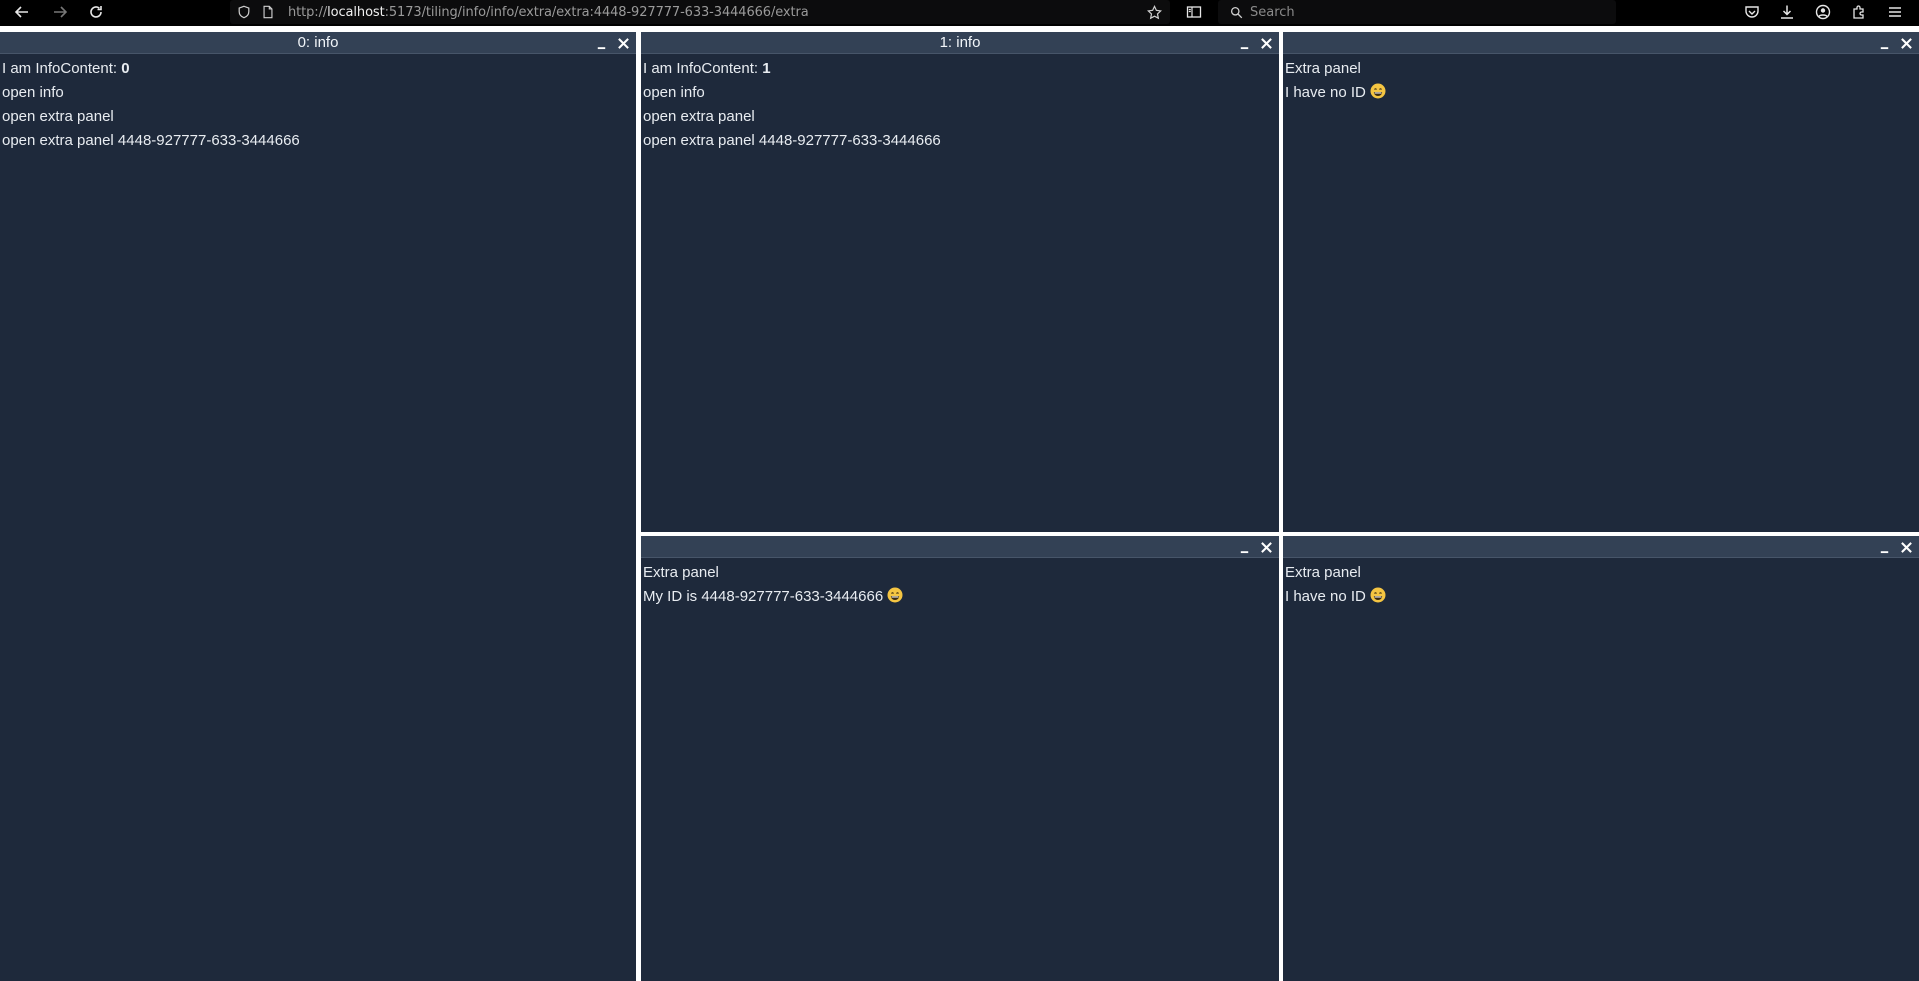 The height and width of the screenshot is (981, 1919). Describe the element at coordinates (308, 12) in the screenshot. I see `url-prefix: http://` at that location.